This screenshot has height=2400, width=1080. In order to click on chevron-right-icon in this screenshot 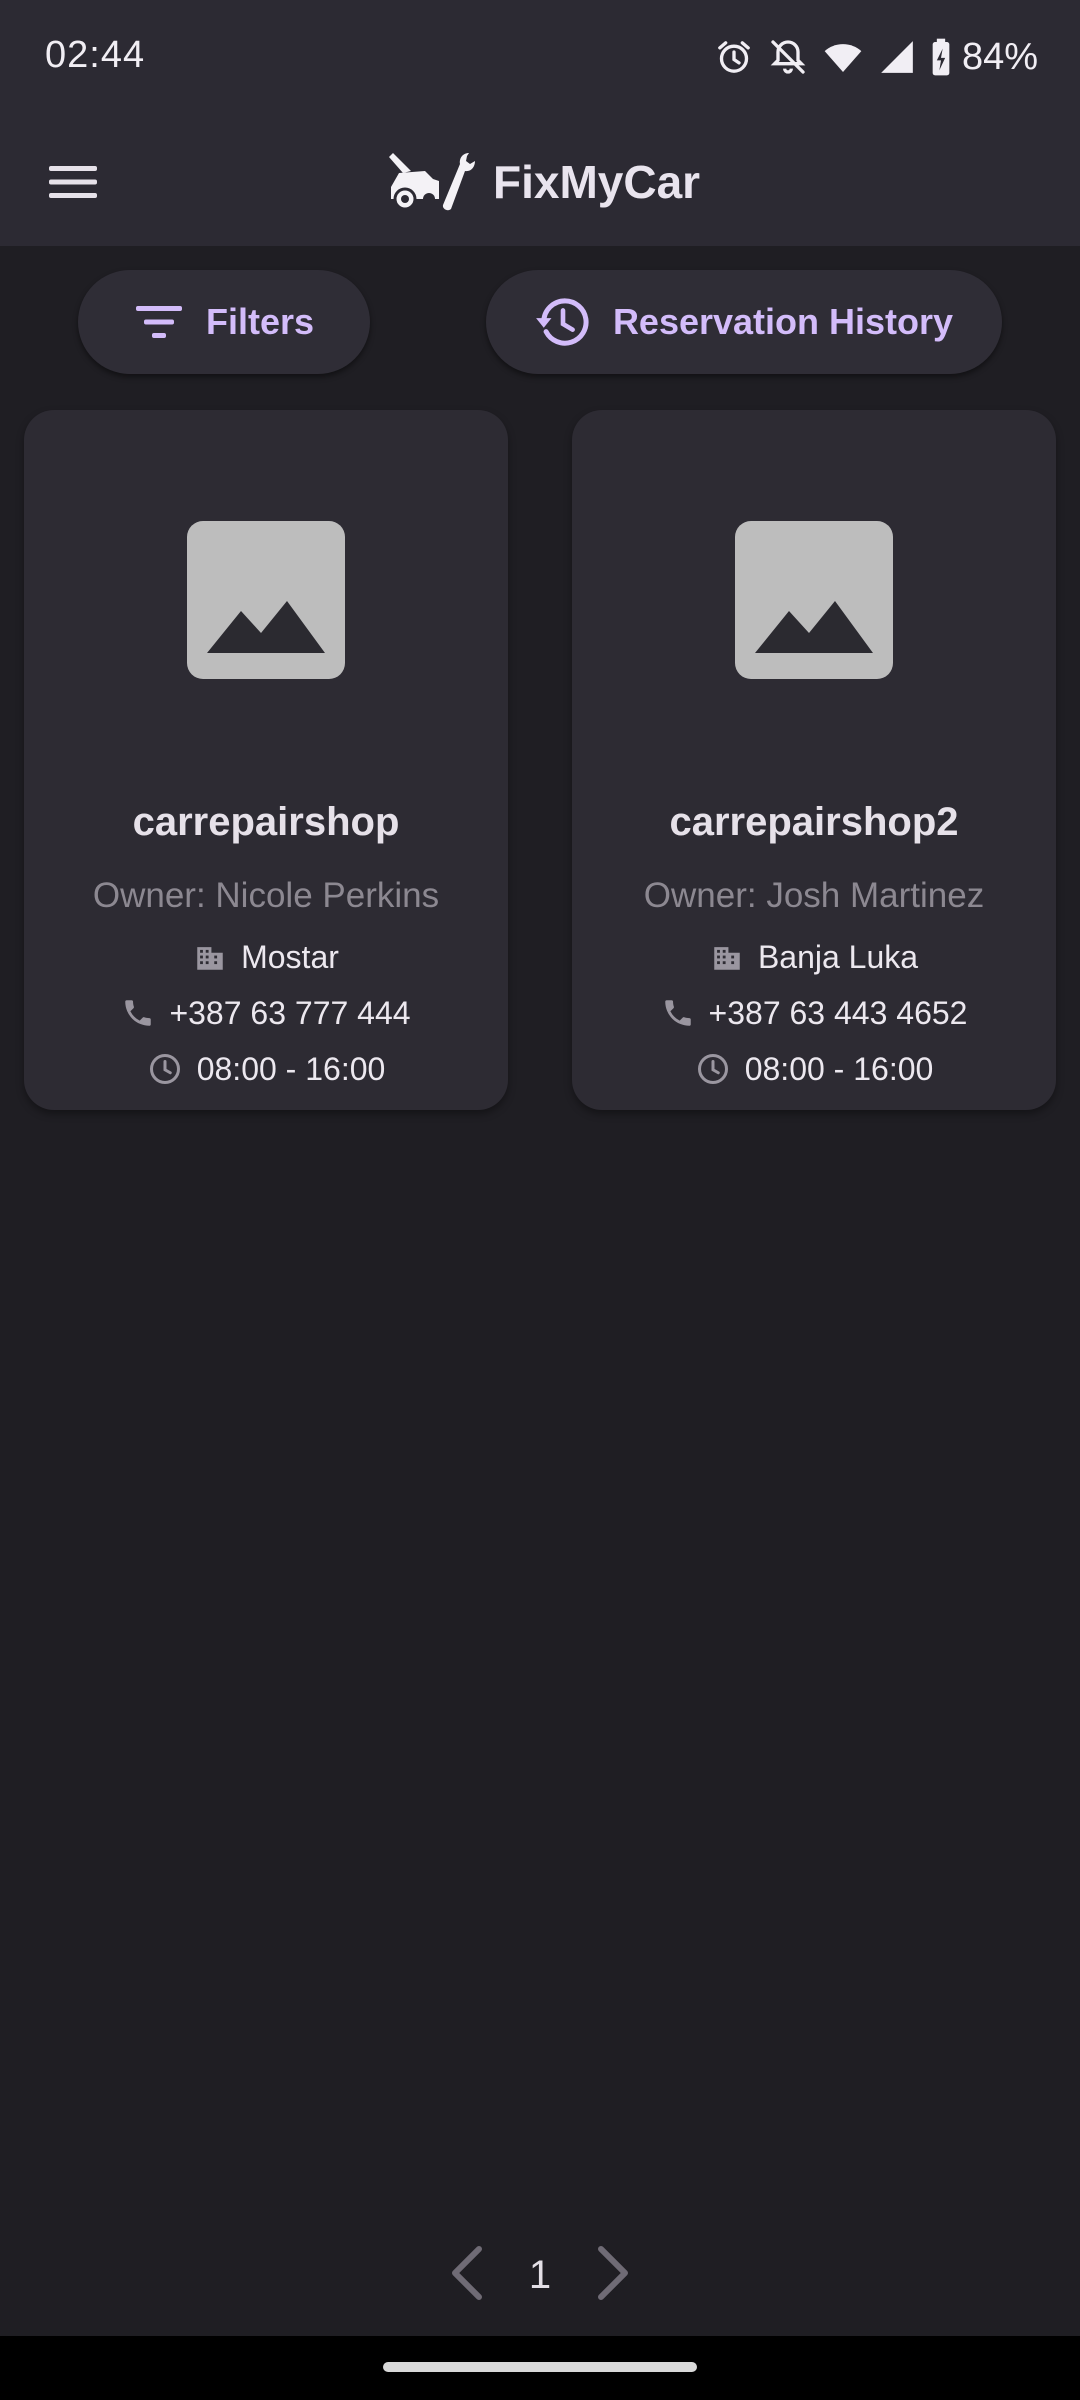, I will do `click(613, 2272)`.